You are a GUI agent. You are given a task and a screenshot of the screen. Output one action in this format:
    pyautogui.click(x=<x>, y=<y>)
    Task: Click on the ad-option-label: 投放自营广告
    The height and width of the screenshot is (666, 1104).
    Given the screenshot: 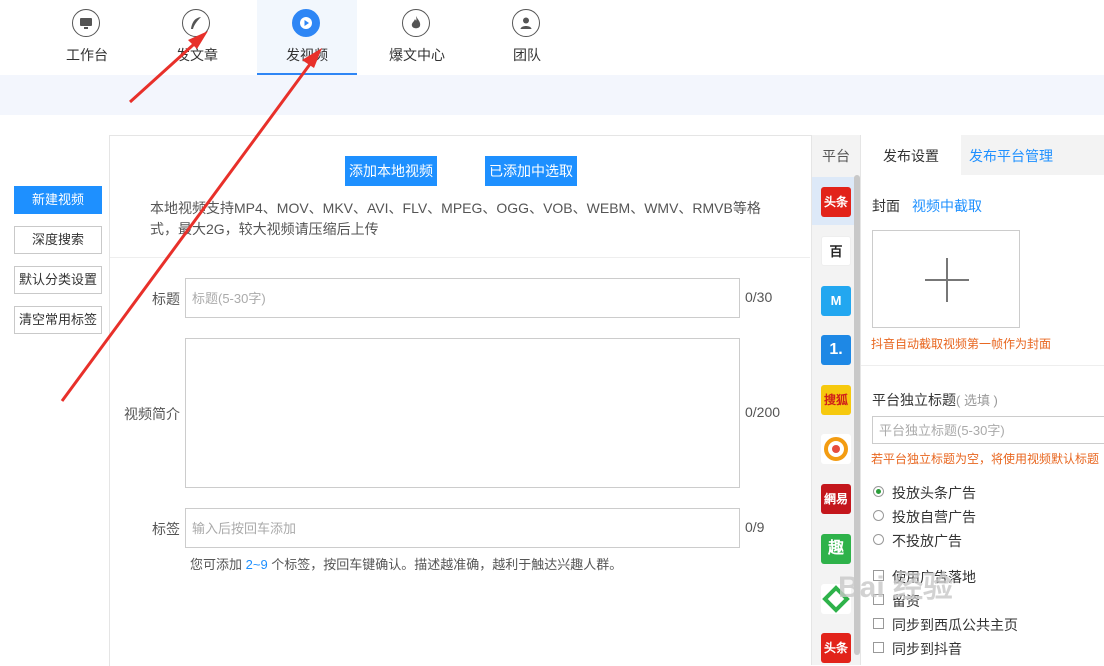 What is the action you would take?
    pyautogui.click(x=934, y=517)
    